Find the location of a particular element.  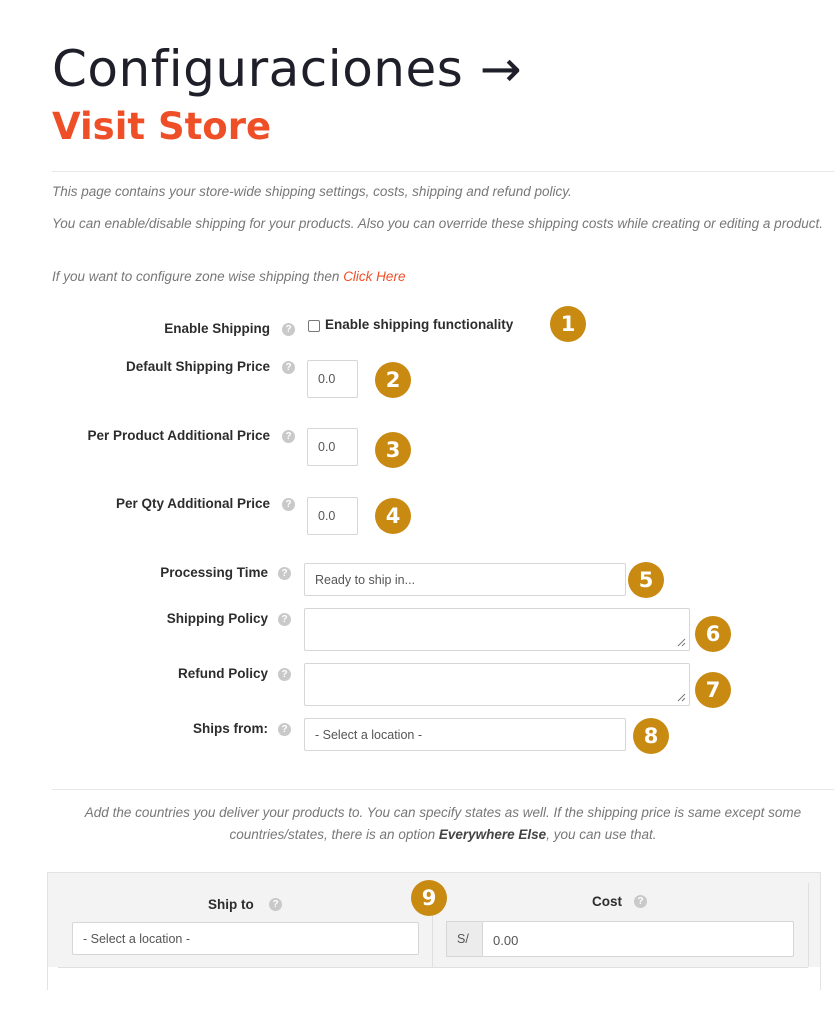

note-text-2: , you can use that. is located at coordinates (601, 834).